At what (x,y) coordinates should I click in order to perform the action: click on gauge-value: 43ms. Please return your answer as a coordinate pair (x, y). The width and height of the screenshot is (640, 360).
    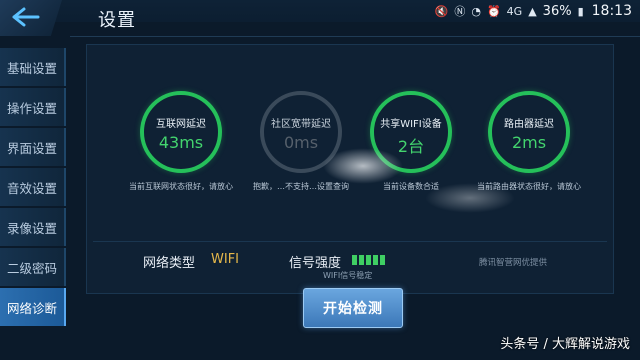
    Looking at the image, I should click on (181, 142).